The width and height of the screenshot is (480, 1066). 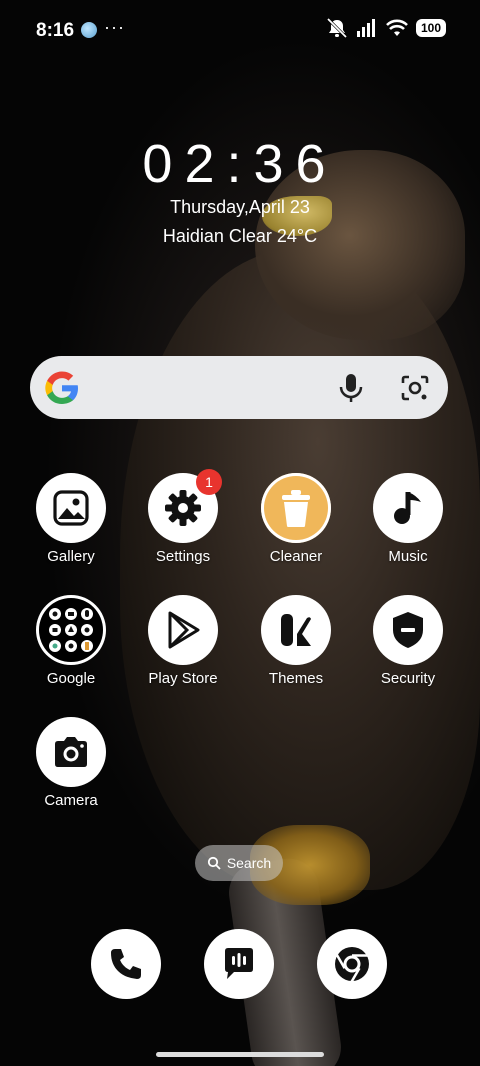 What do you see at coordinates (415, 388) in the screenshot?
I see `google-lens-icon` at bounding box center [415, 388].